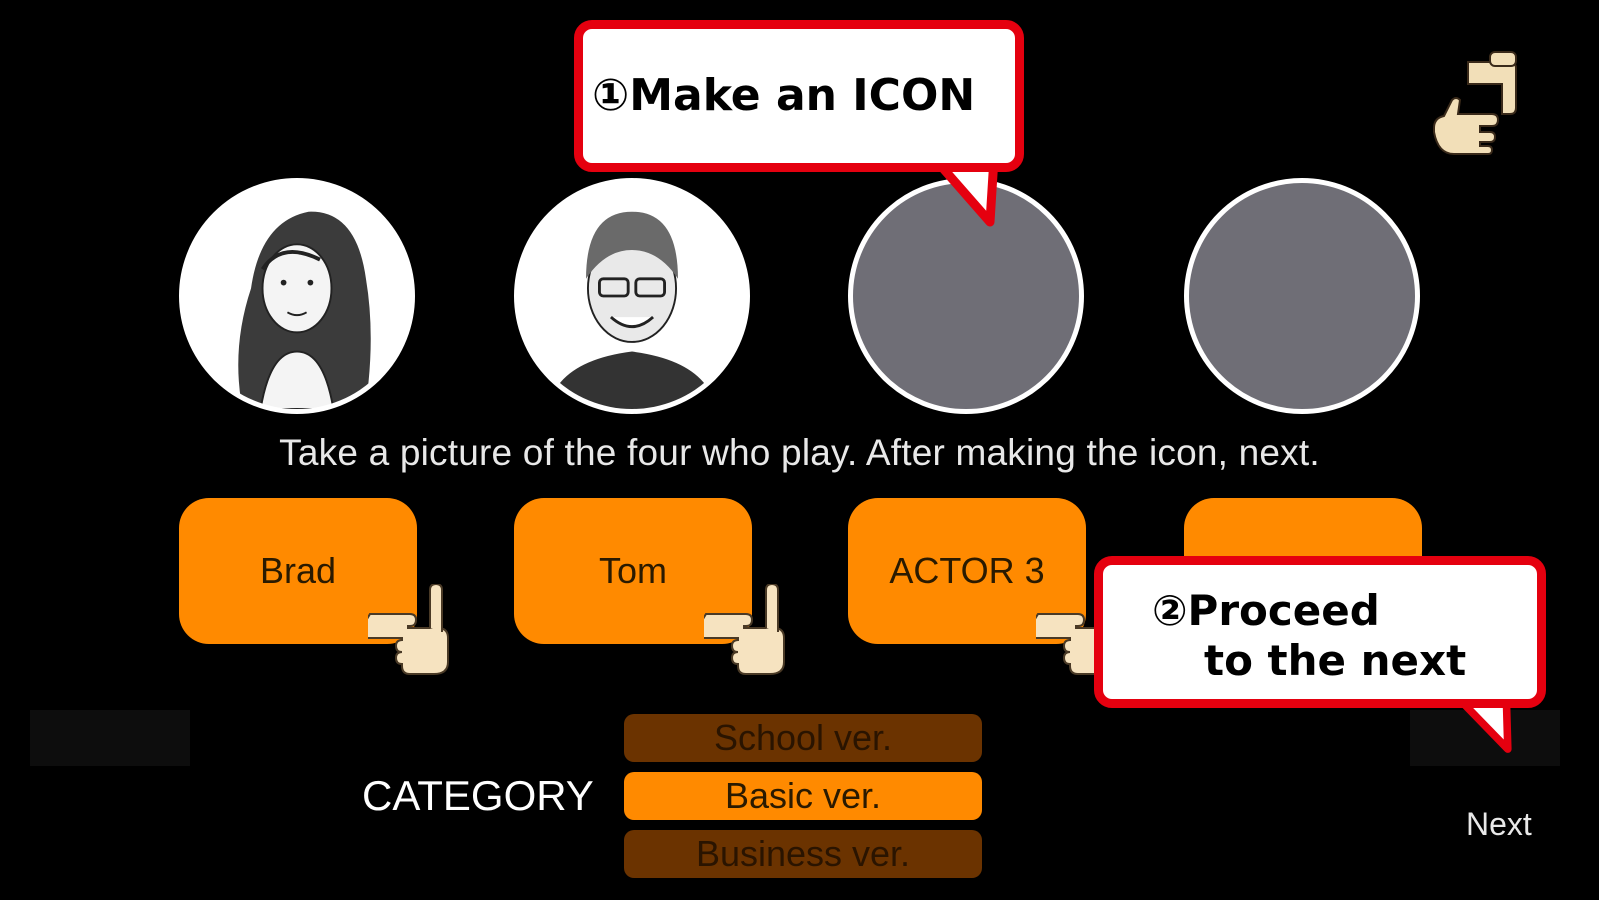 This screenshot has width=1599, height=900. What do you see at coordinates (1499, 824) in the screenshot?
I see `next-button: Next` at bounding box center [1499, 824].